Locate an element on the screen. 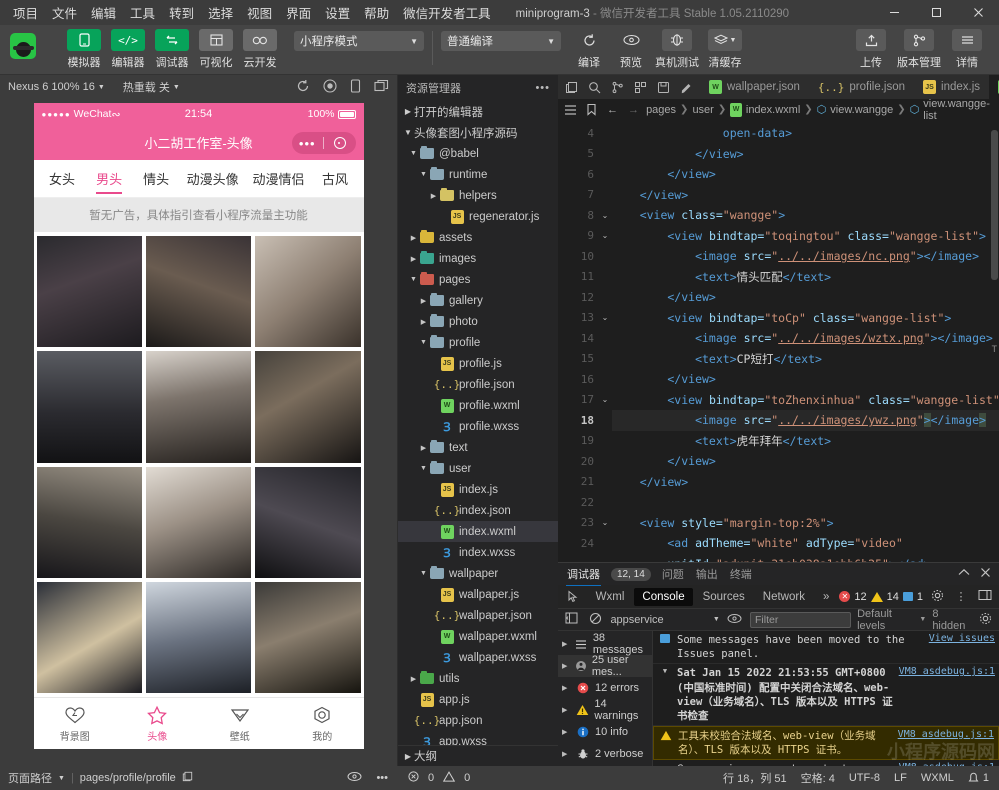 This screenshot has width=999, height=790. editor-scrollbar is located at coordinates (994, 341).